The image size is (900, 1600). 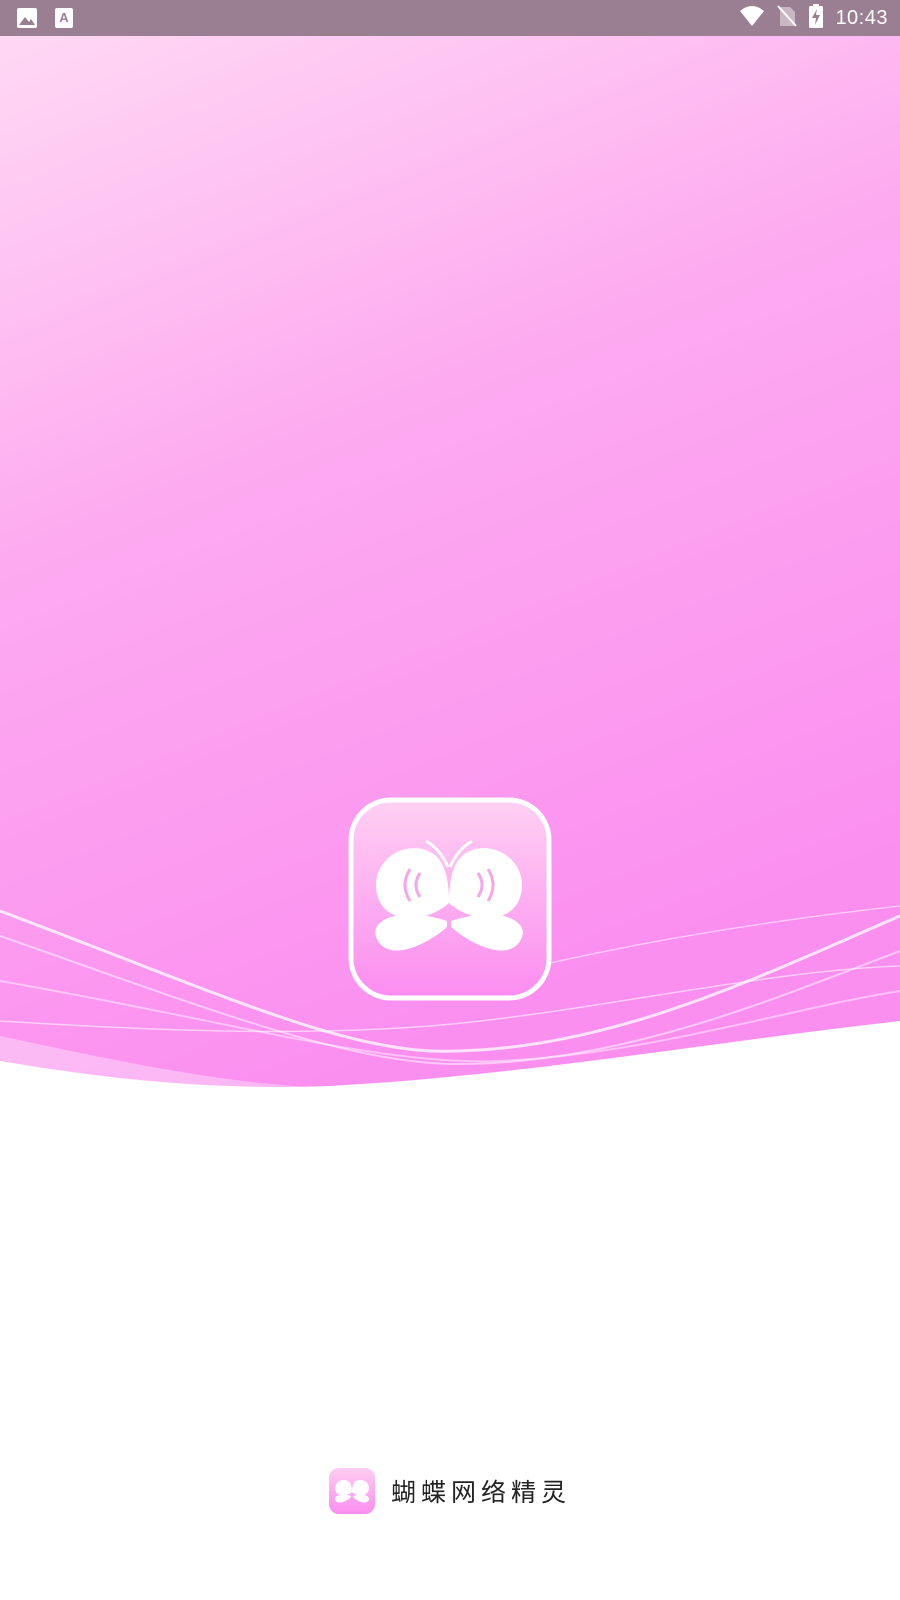 I want to click on svg-text: A, so click(x=64, y=17).